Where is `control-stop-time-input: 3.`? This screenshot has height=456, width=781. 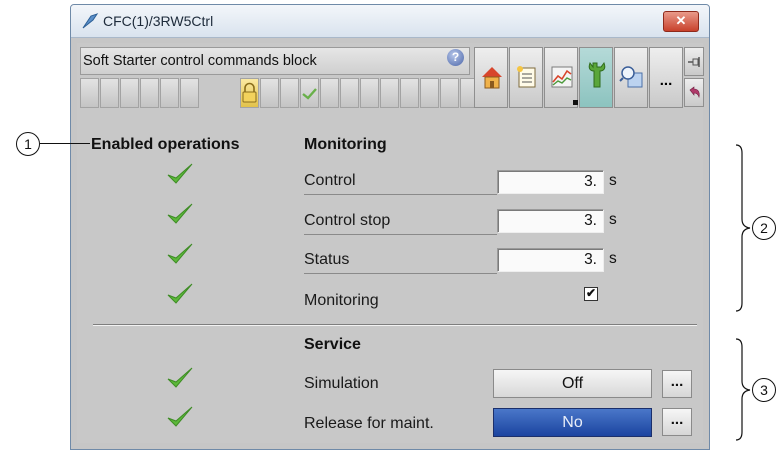 control-stop-time-input: 3. is located at coordinates (550, 221).